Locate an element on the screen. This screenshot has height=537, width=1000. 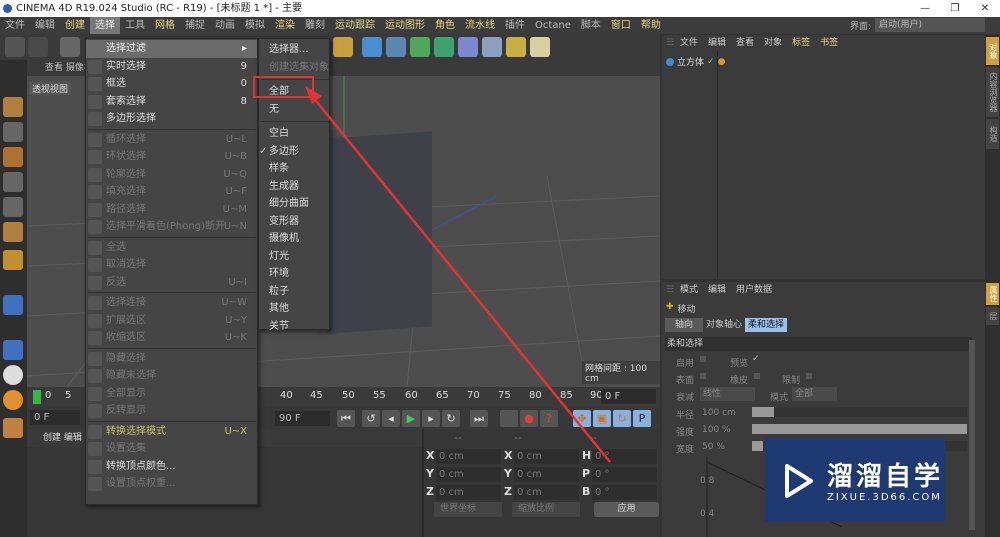
panel-tab: 用户数据 is located at coordinates (754, 290).